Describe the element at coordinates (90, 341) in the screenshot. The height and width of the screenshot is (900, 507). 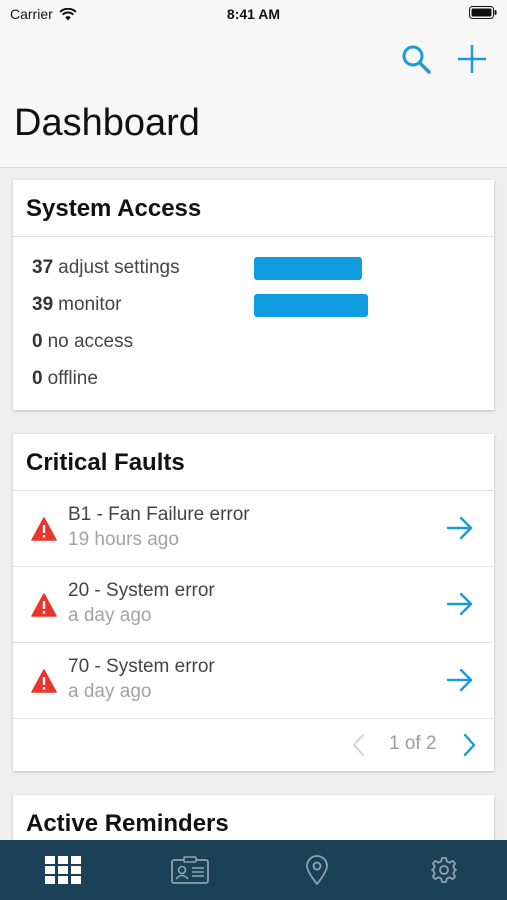
I see `access-label: no access` at that location.